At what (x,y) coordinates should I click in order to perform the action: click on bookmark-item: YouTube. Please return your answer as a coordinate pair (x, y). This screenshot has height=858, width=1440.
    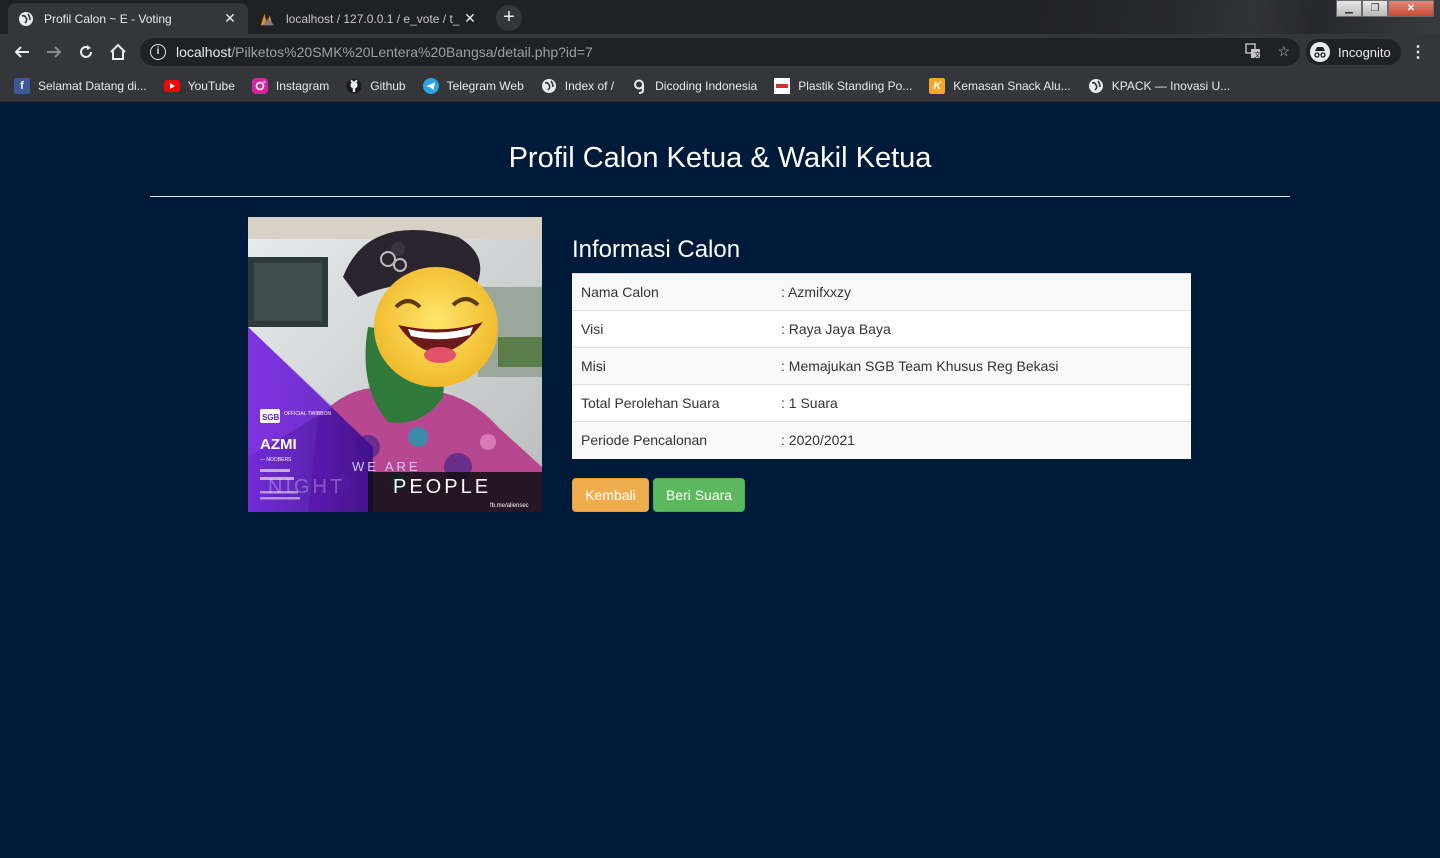
    Looking at the image, I should click on (199, 86).